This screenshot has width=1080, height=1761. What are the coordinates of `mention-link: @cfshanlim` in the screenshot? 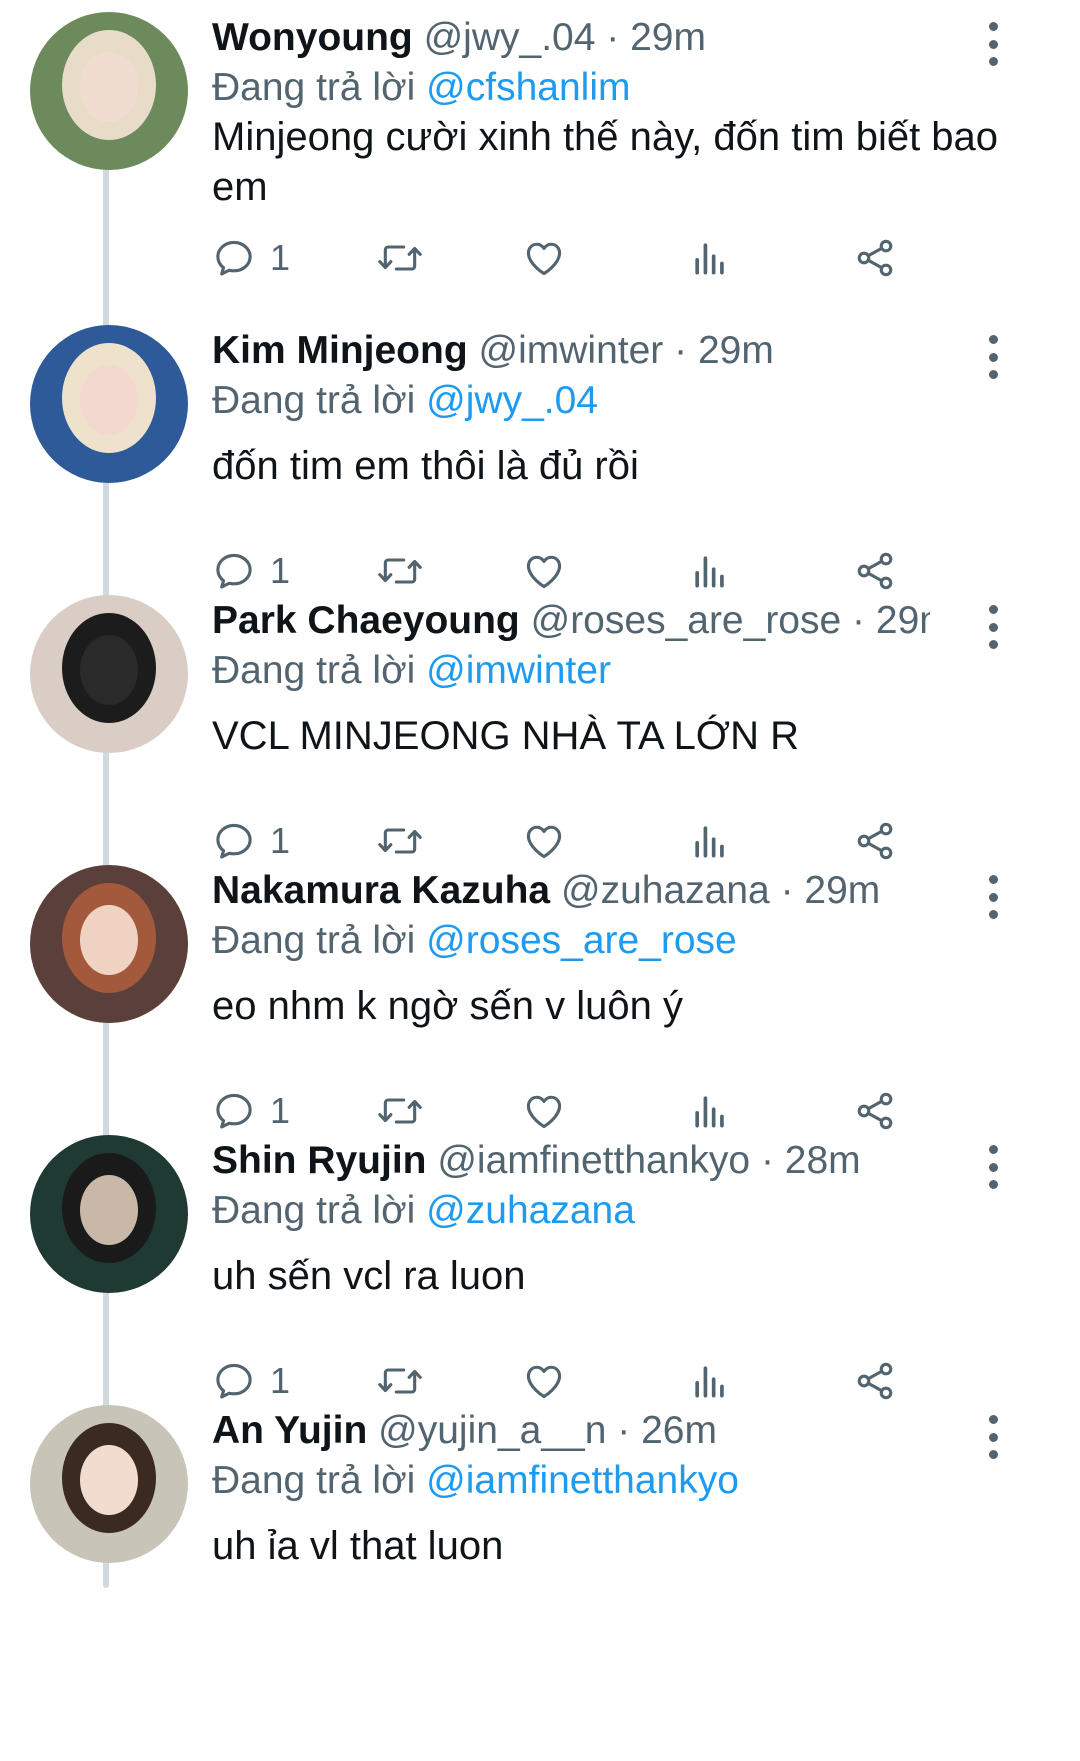 It's located at (528, 87).